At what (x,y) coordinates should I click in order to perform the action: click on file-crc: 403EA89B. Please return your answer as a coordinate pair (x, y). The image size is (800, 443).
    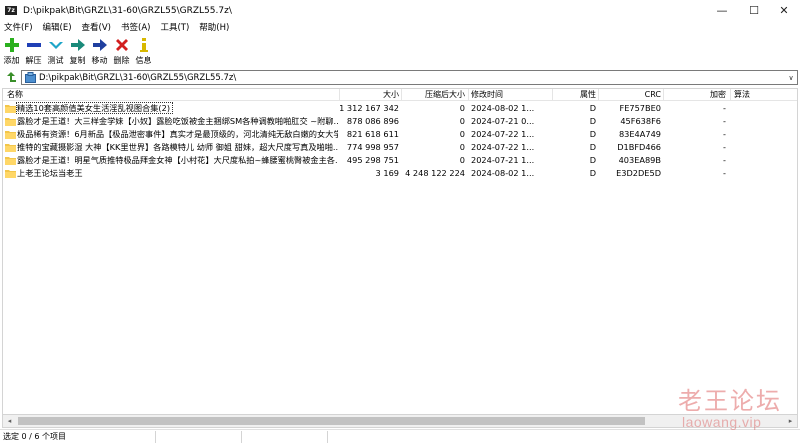
    Looking at the image, I should click on (629, 160).